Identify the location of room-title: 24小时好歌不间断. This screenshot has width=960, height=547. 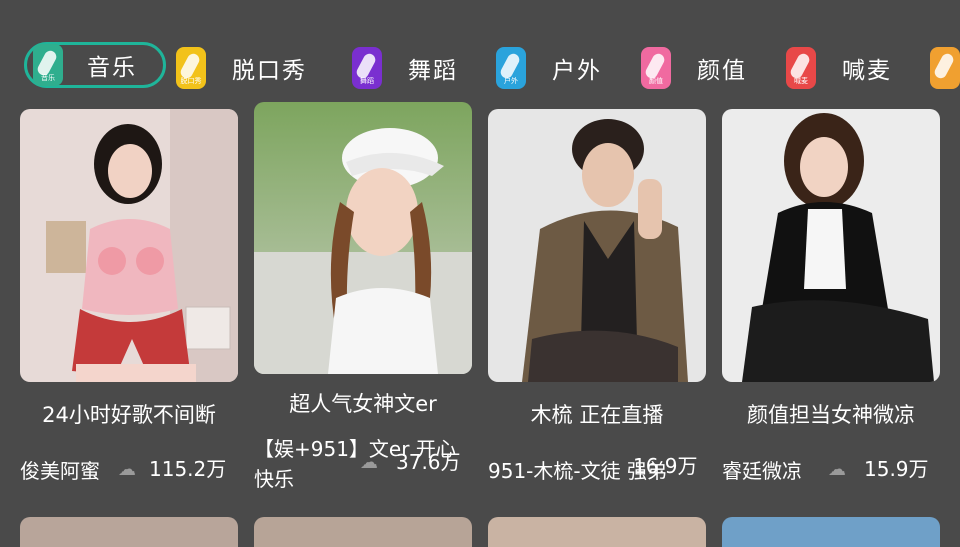
(129, 415).